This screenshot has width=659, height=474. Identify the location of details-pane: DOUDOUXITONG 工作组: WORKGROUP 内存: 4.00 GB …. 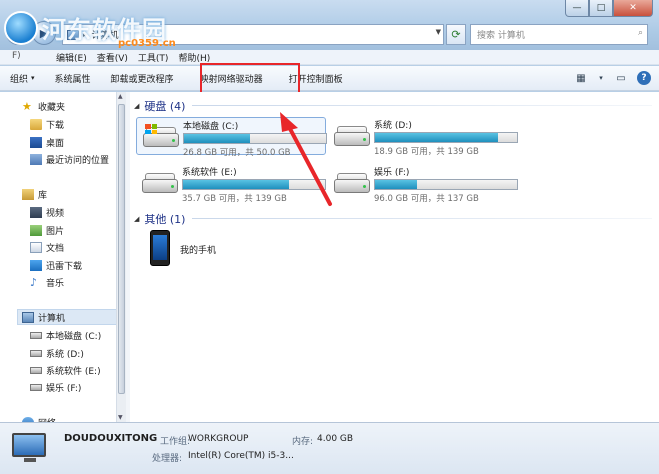
(329, 448).